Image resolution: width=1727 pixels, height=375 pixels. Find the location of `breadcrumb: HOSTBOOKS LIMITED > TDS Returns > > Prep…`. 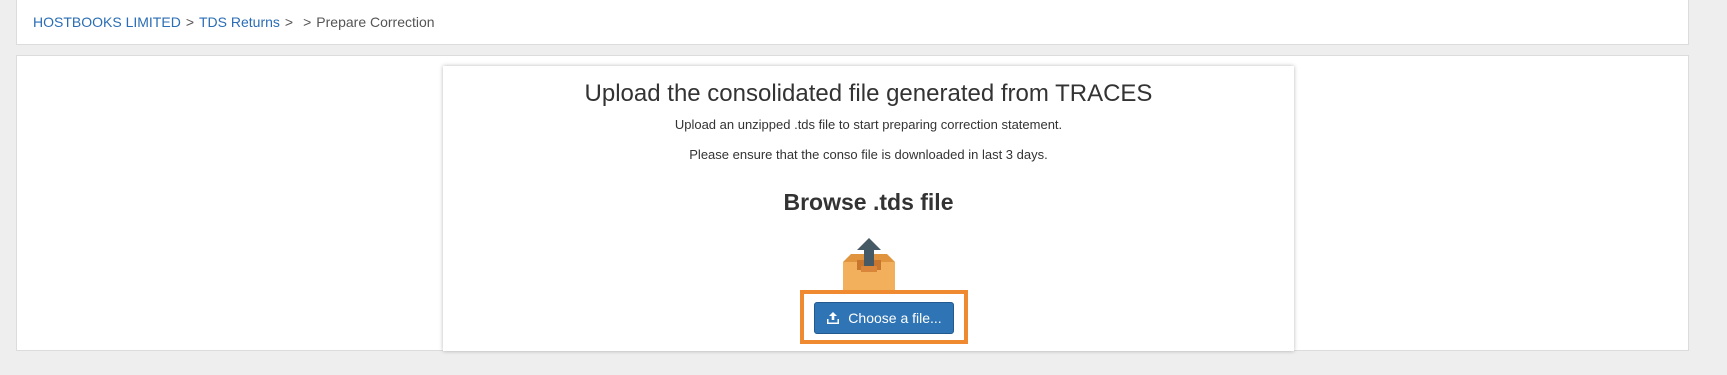

breadcrumb: HOSTBOOKS LIMITED > TDS Returns > > Prep… is located at coordinates (852, 22).